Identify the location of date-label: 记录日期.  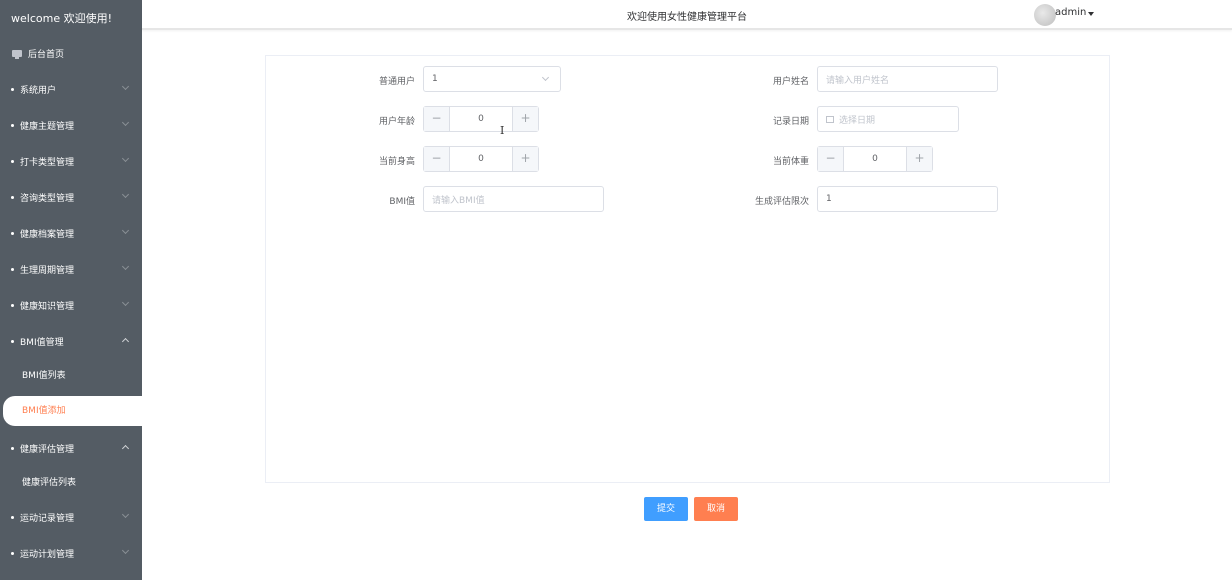
(790, 122).